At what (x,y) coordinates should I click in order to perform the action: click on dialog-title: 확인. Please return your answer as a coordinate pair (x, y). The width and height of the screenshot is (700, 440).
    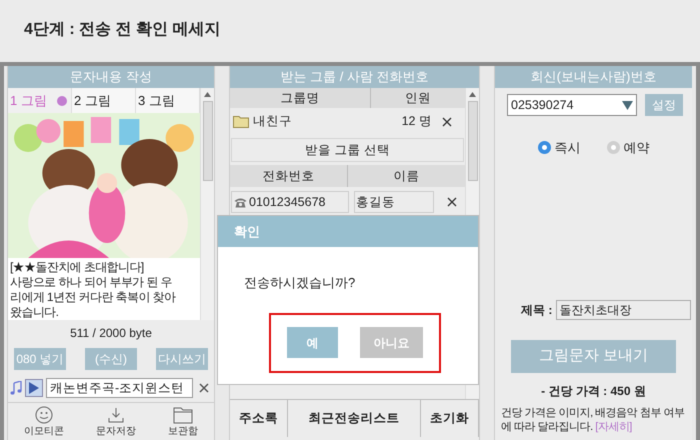
    Looking at the image, I should click on (348, 231).